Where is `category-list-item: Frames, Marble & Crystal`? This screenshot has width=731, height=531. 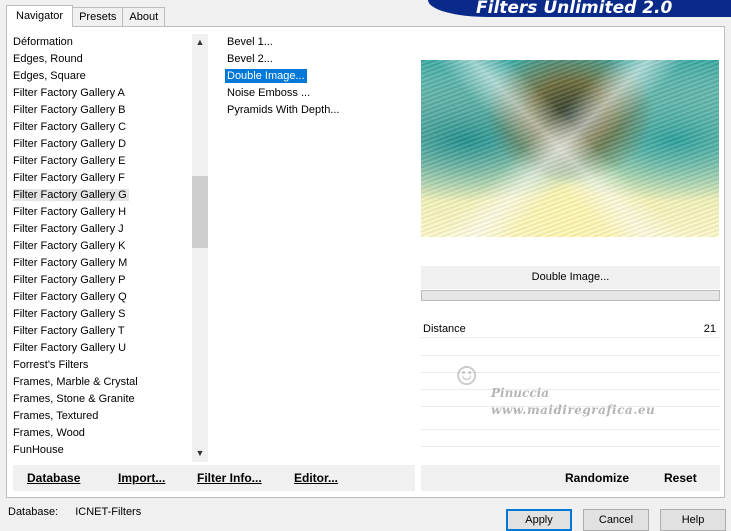 category-list-item: Frames, Marble & Crystal is located at coordinates (102, 382).